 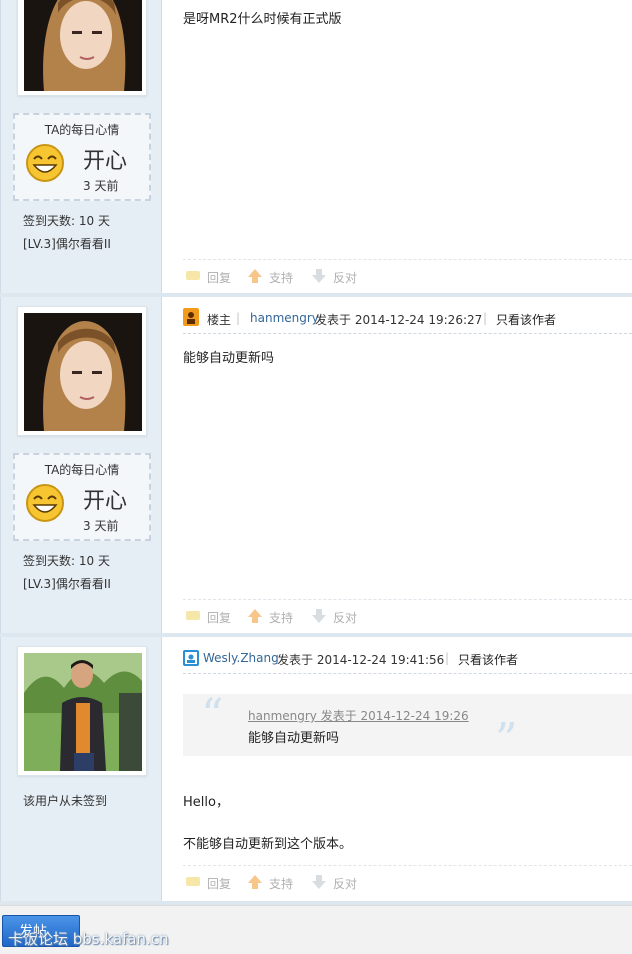 I want to click on author-link: hanmengry, so click(x=284, y=318).